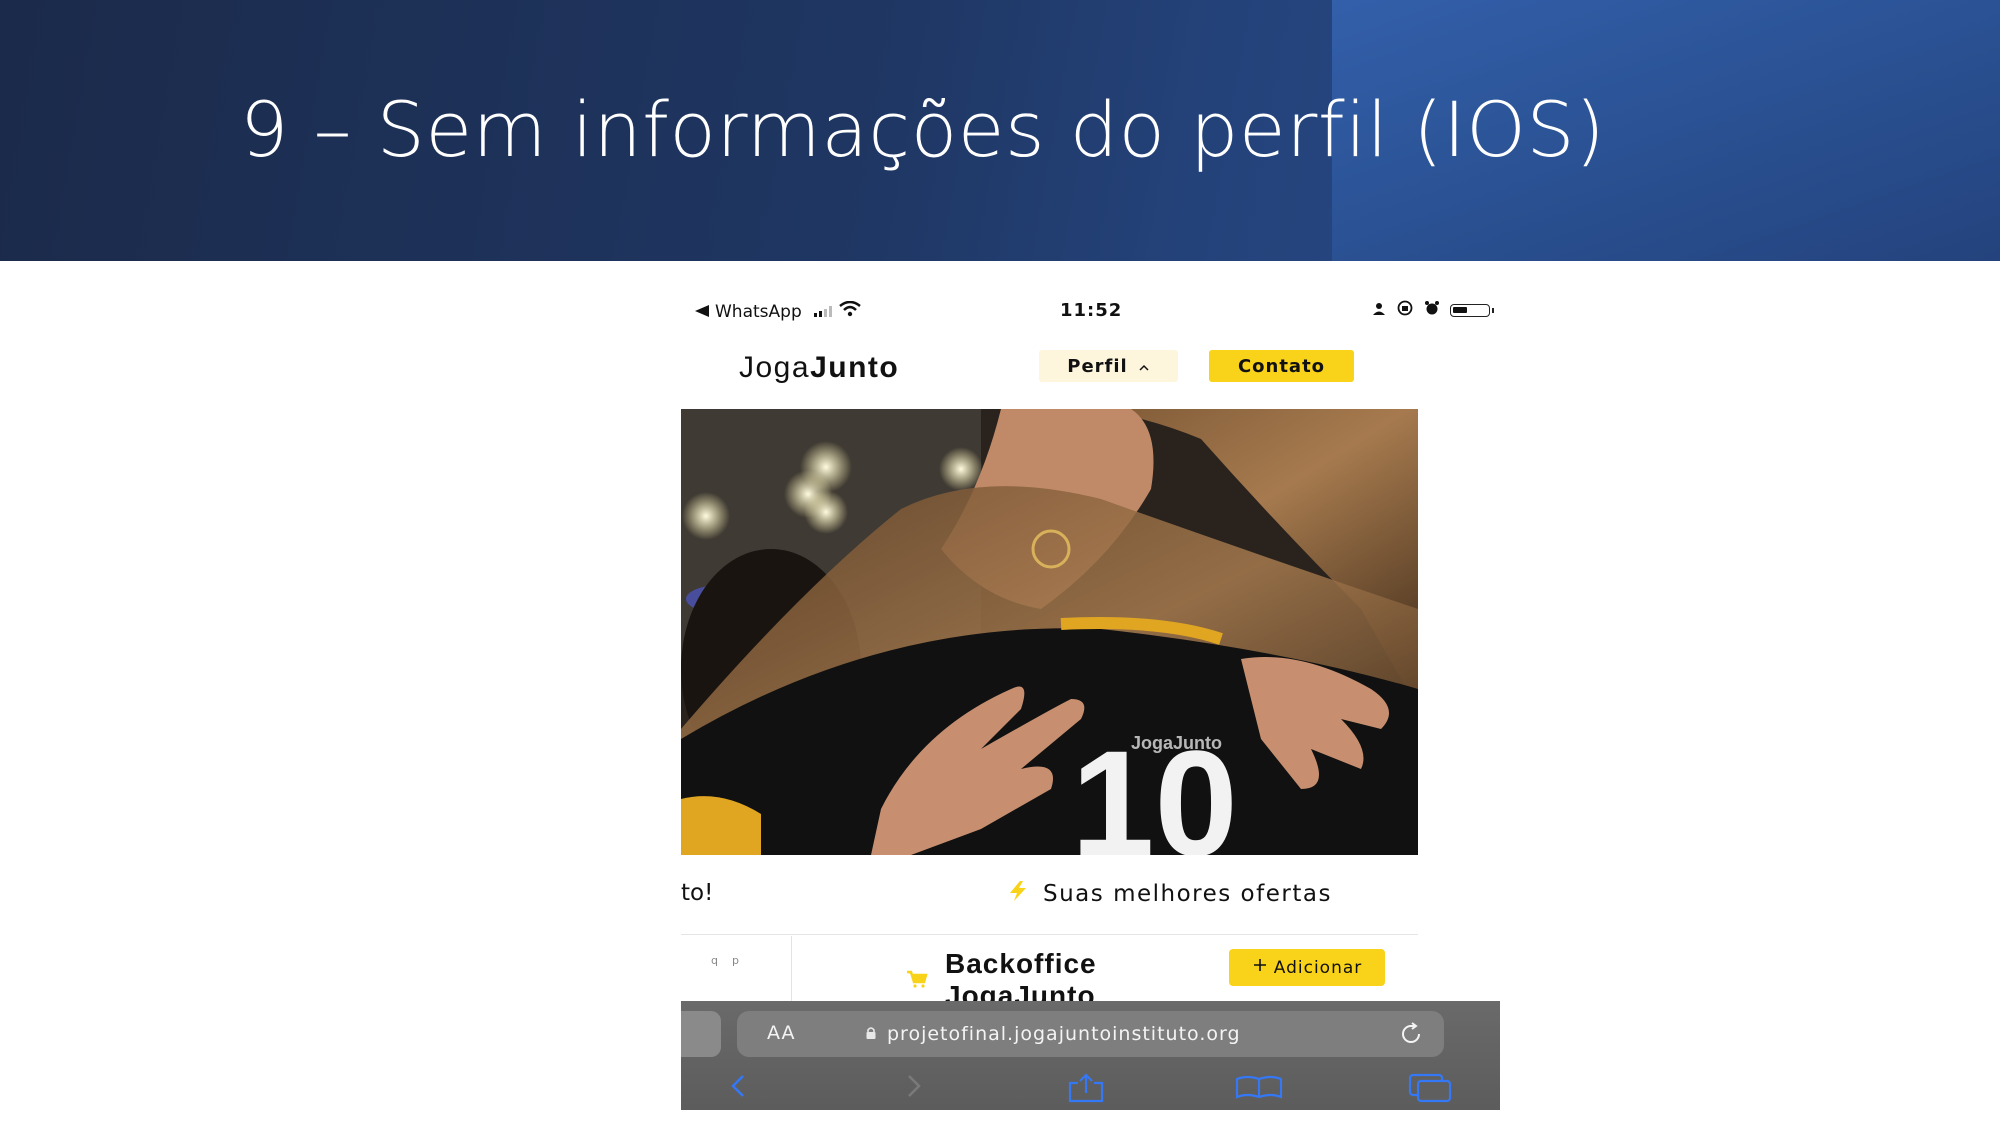  What do you see at coordinates (697, 893) in the screenshot?
I see `ticker-left-text: to!` at bounding box center [697, 893].